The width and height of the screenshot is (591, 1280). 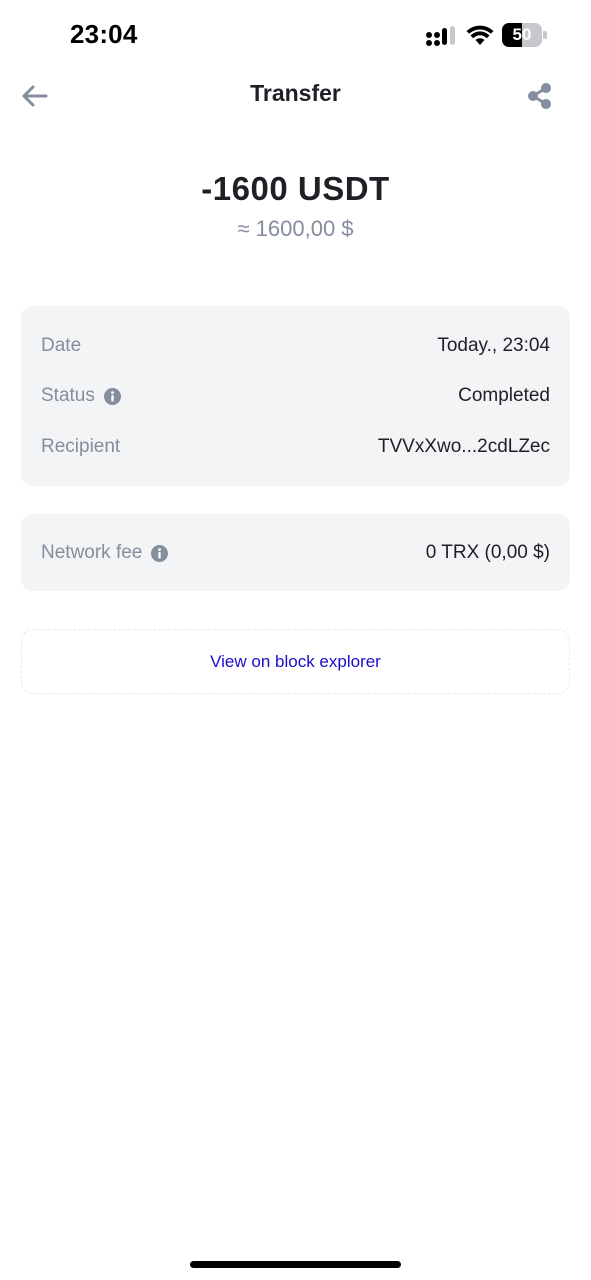 I want to click on recipient-row: Recipient TVVxXwo...2cdLZec, so click(x=295, y=447).